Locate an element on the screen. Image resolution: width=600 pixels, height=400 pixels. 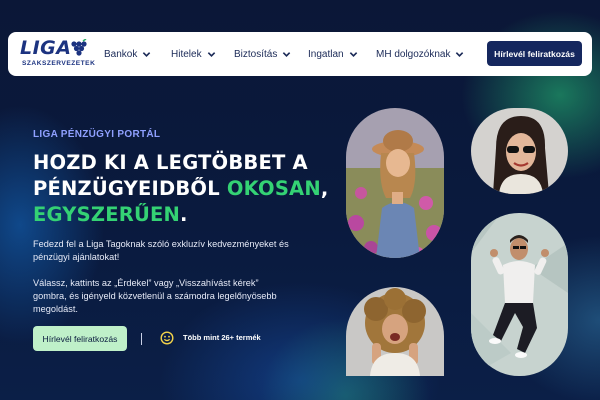
headline-comma: , is located at coordinates (324, 188).